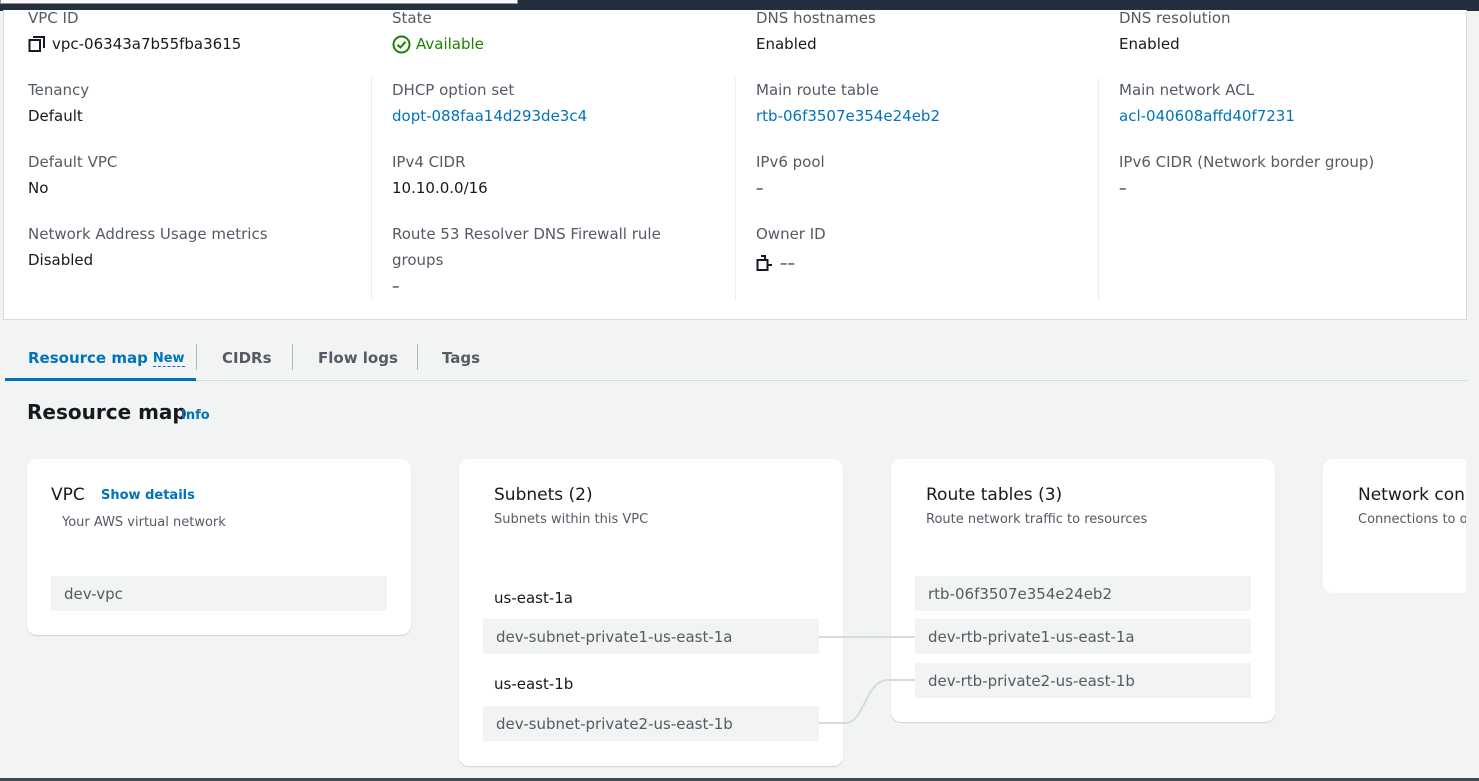  What do you see at coordinates (867, 701) in the screenshot?
I see `connector-line` at bounding box center [867, 701].